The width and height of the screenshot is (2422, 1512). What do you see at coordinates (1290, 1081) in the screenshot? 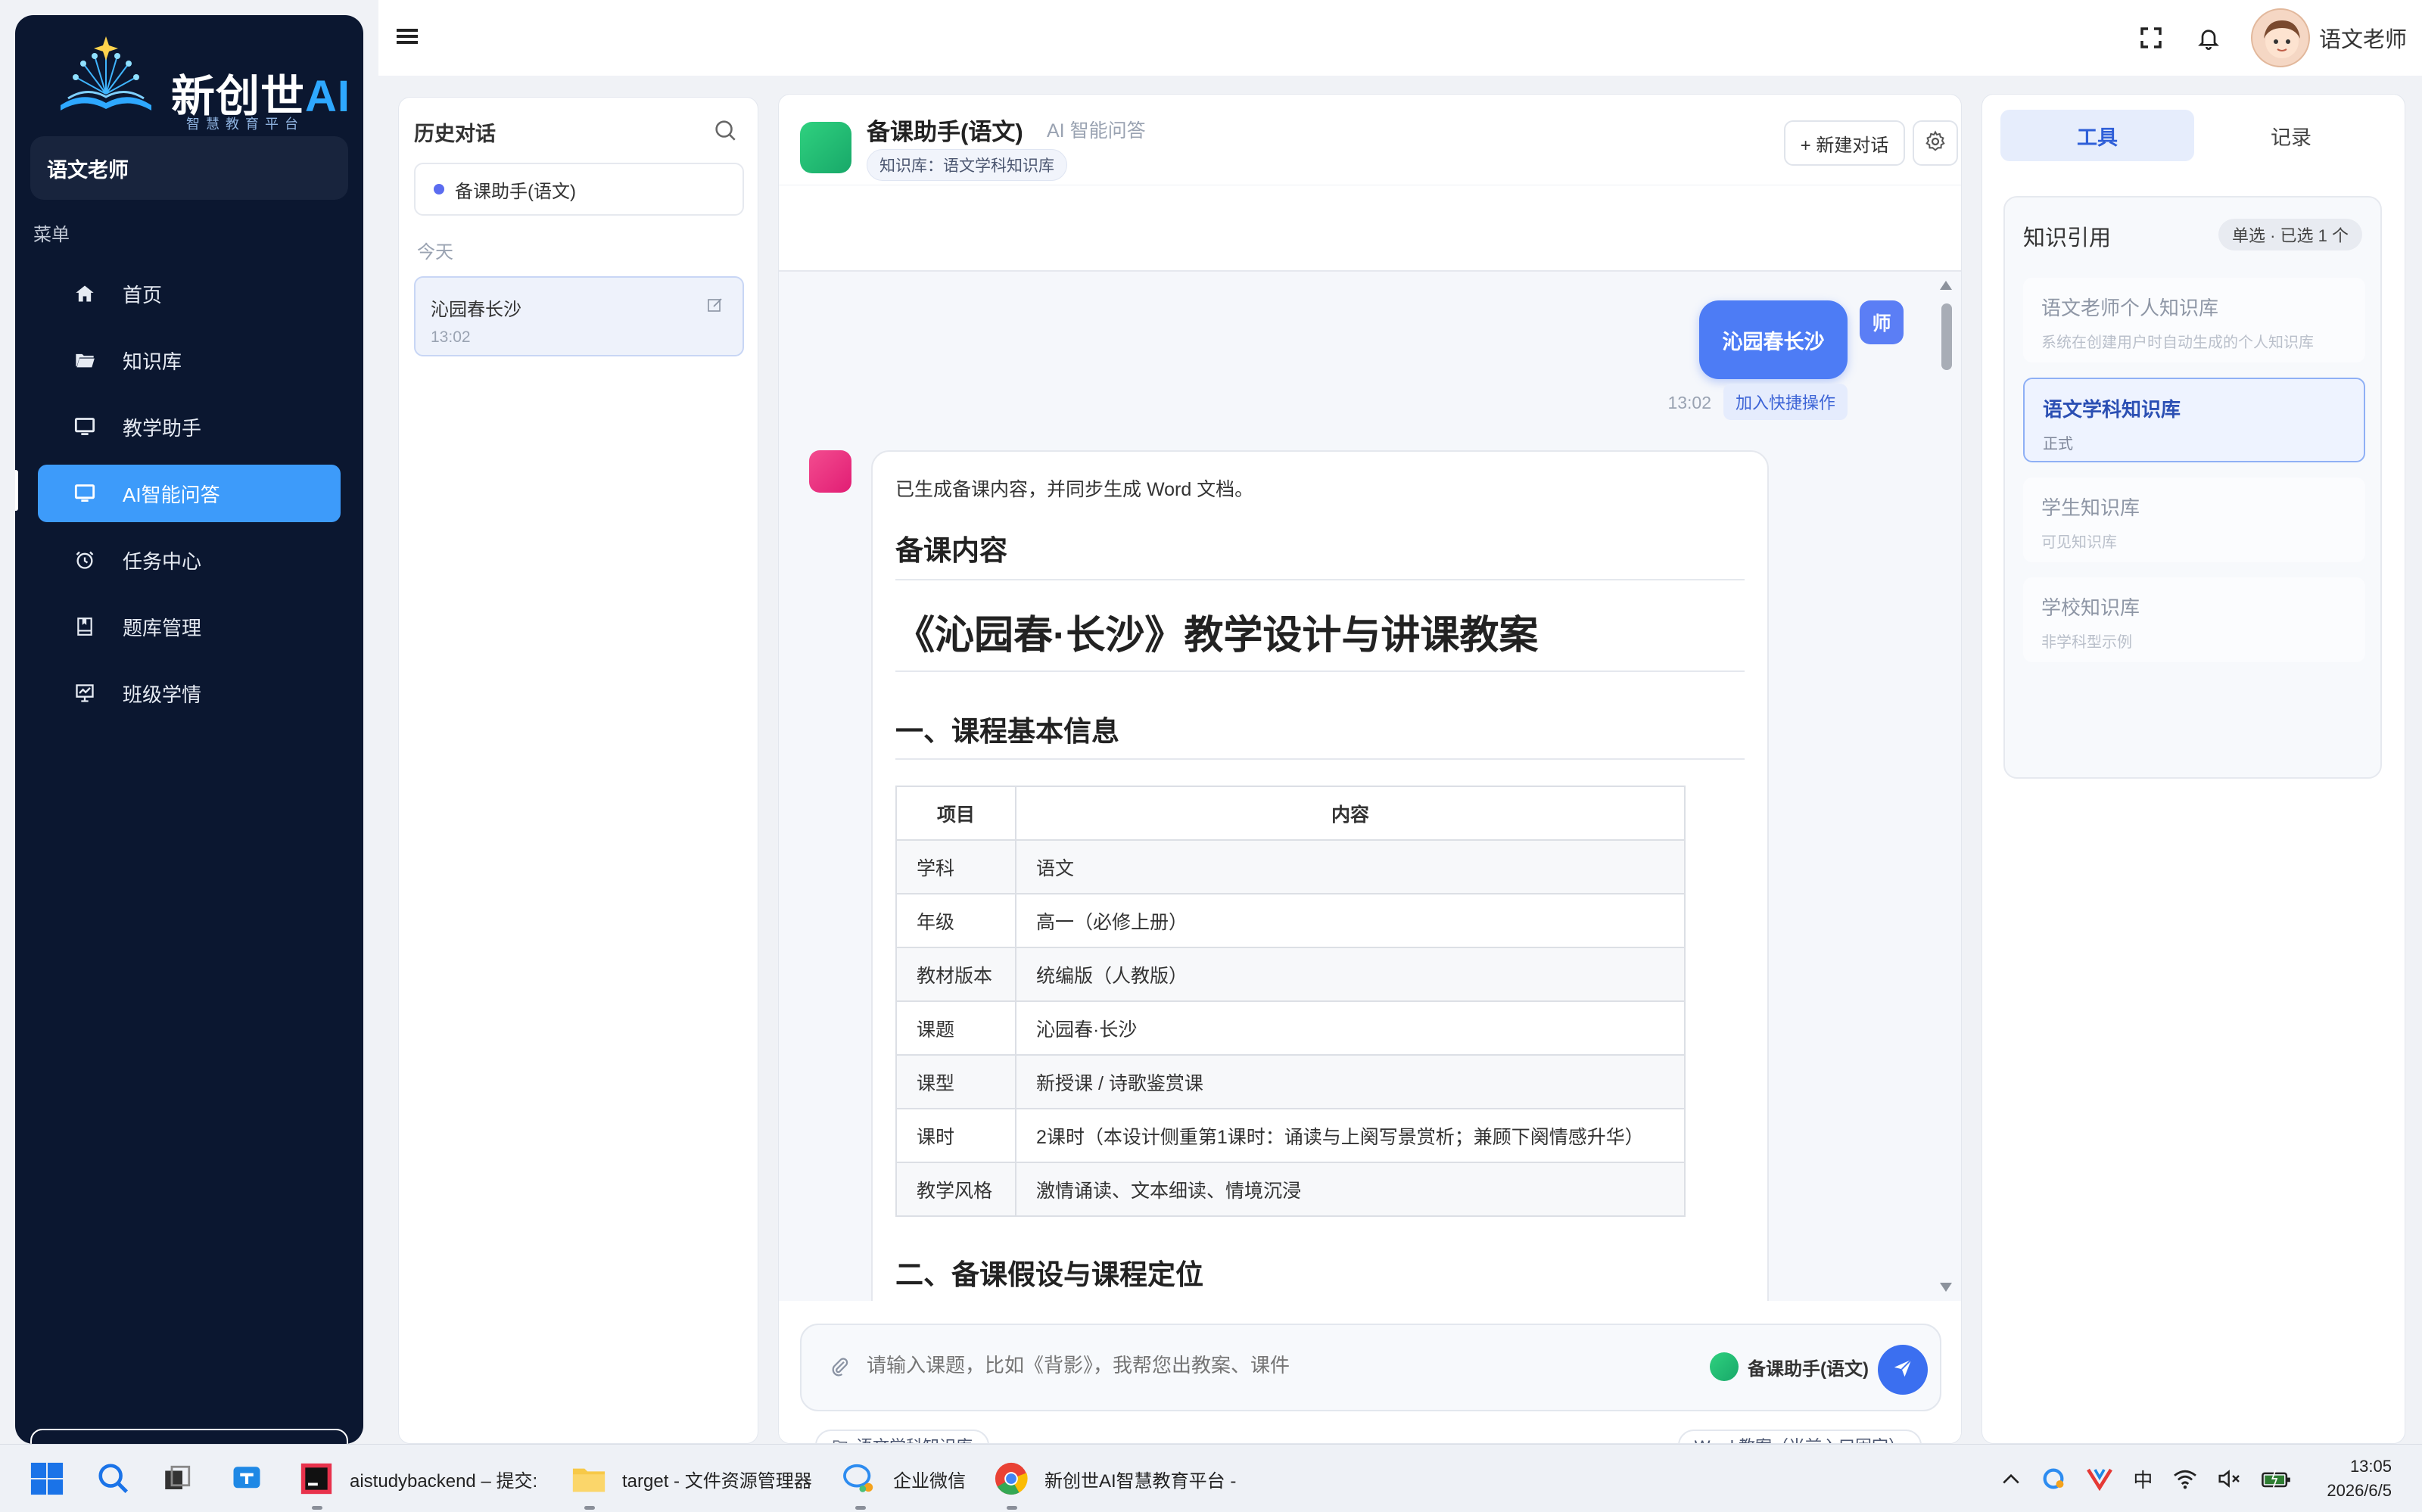
I see `table-row: 课型 新授课 / 诗歌鉴赏课` at bounding box center [1290, 1081].